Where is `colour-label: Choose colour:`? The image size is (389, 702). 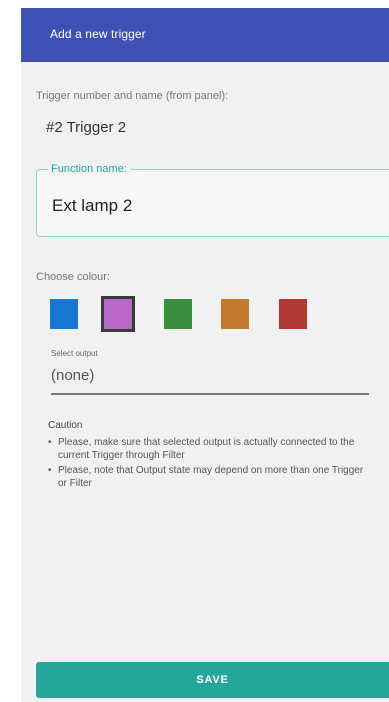 colour-label: Choose colour: is located at coordinates (73, 277).